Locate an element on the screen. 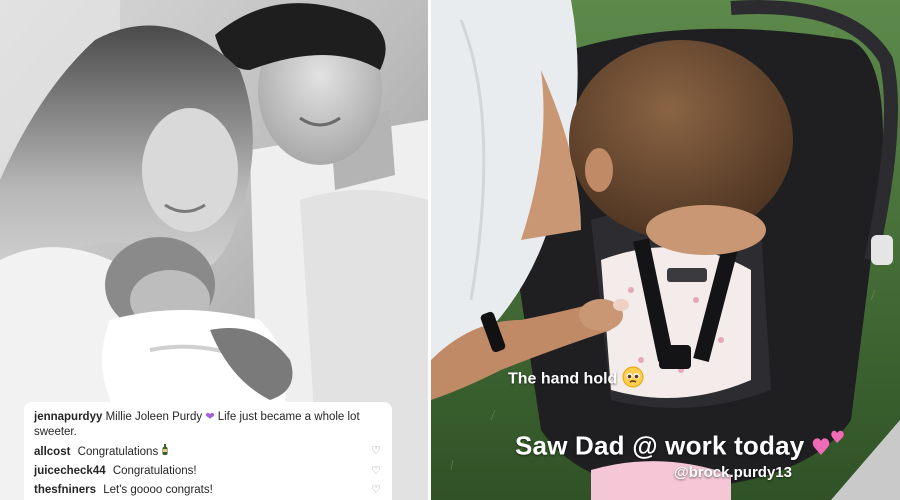 This screenshot has width=900, height=500. pleading-face-icon is located at coordinates (633, 379).